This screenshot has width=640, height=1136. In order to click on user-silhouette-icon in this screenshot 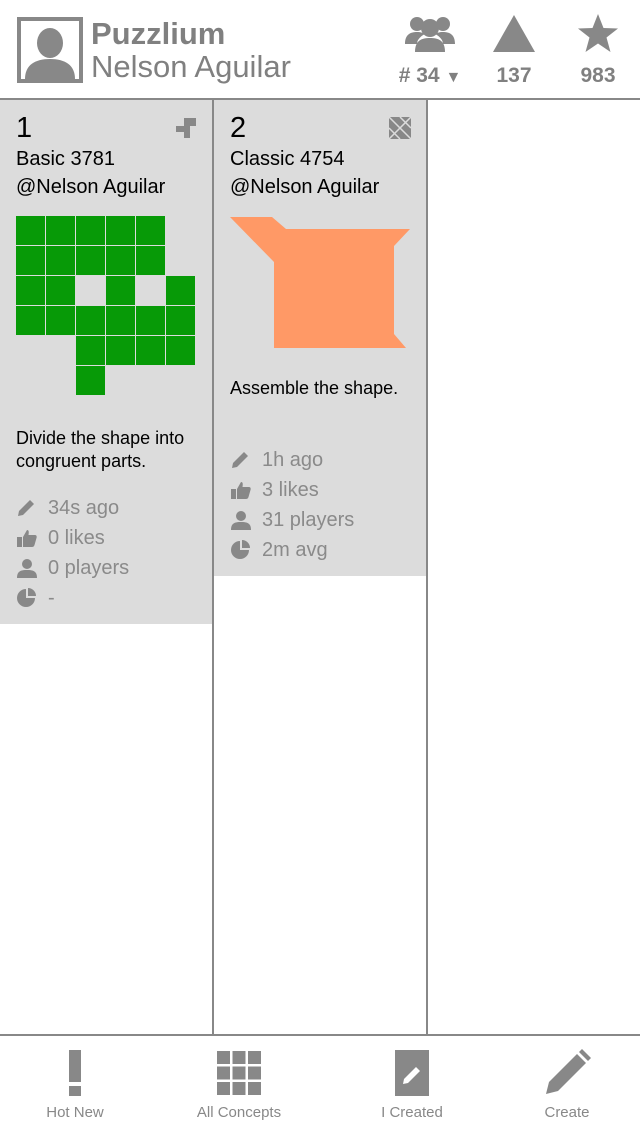, I will do `click(50, 50)`.